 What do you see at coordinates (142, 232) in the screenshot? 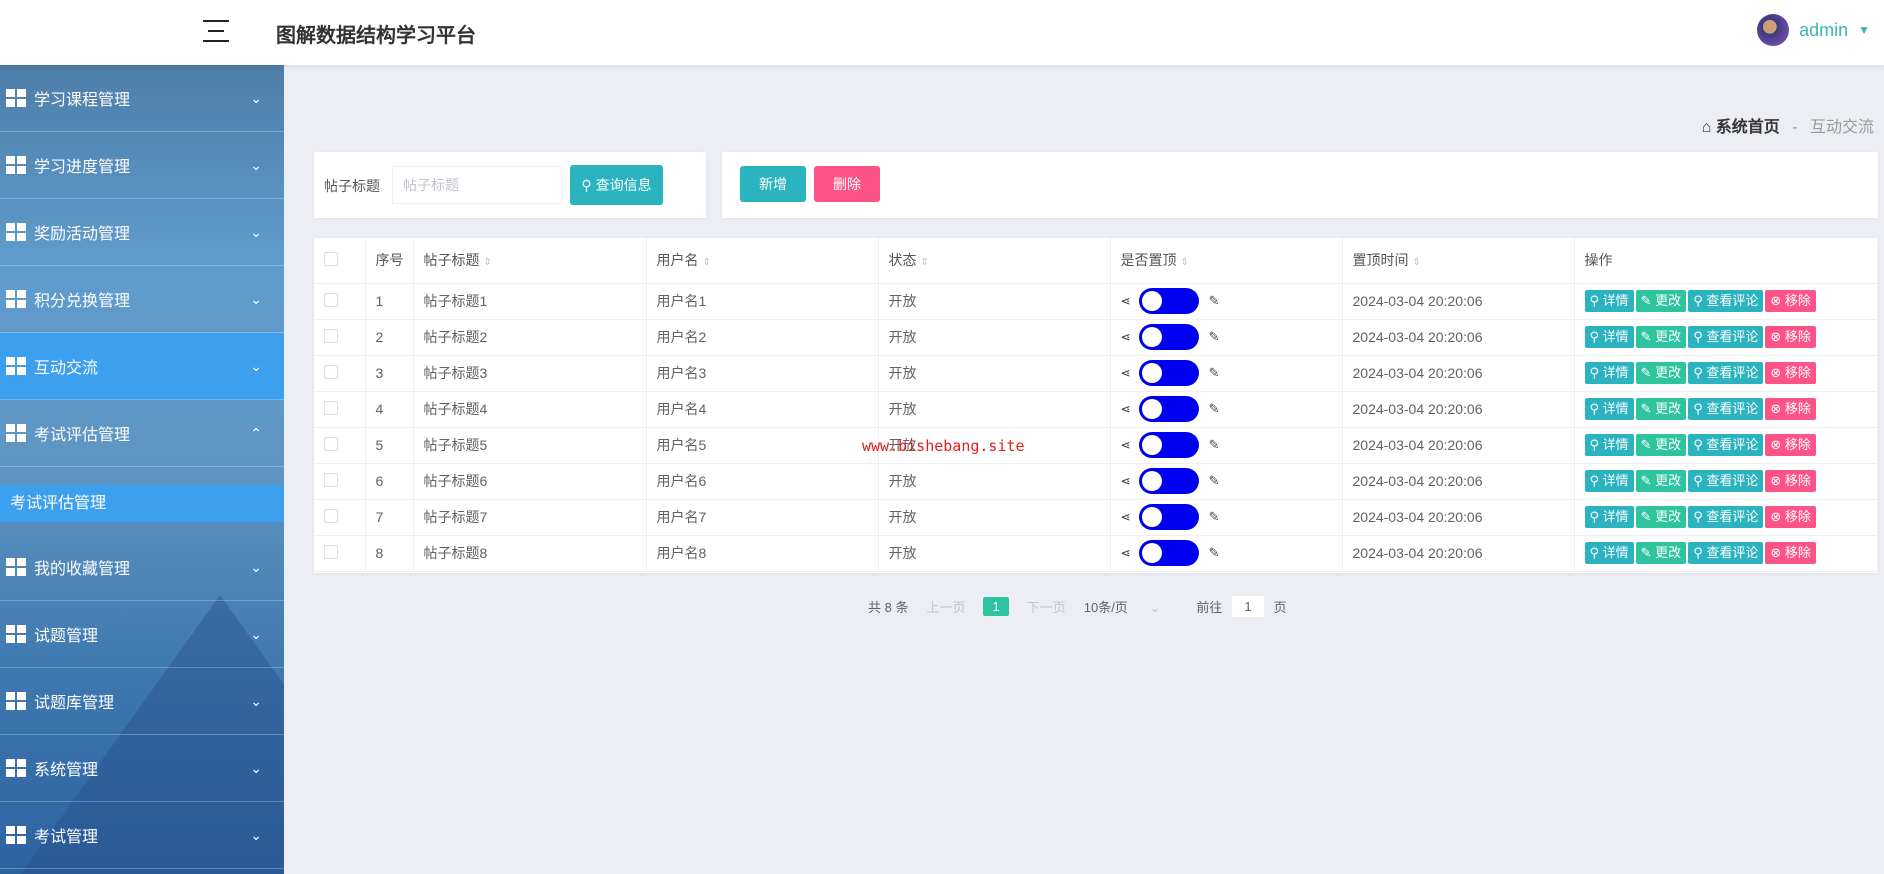
I see `sidebar-item-2: 奖励活动管理 ⌄` at bounding box center [142, 232].